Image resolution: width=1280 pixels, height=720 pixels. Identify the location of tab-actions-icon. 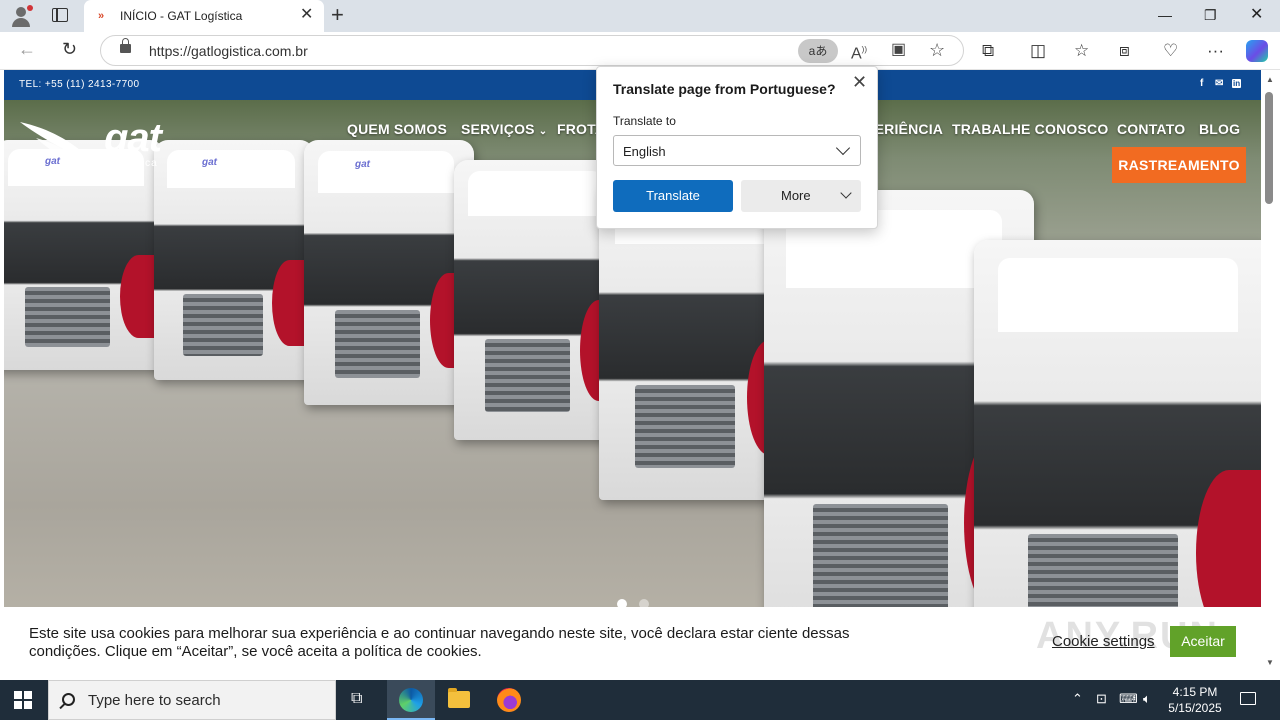
(60, 15).